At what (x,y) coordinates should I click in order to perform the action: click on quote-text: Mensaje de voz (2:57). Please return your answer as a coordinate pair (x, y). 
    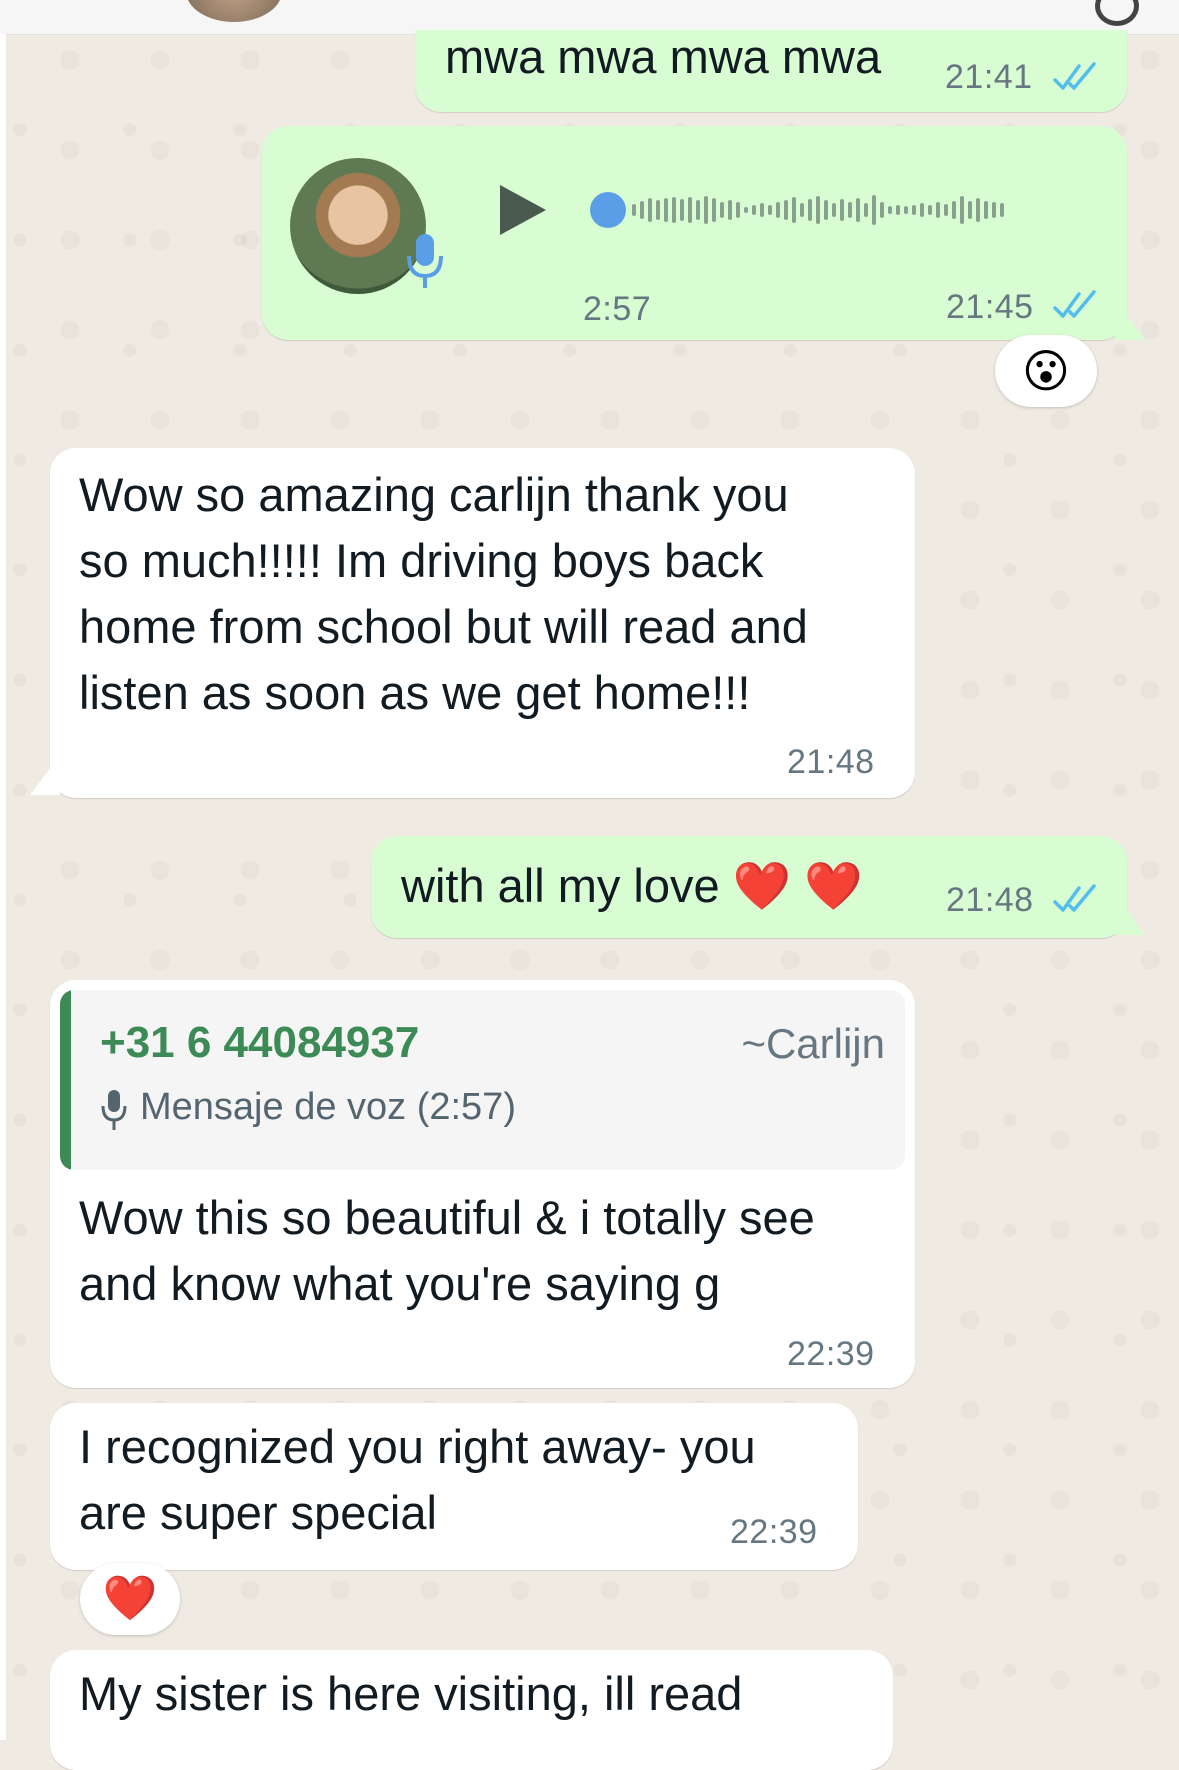
    Looking at the image, I should click on (328, 1107).